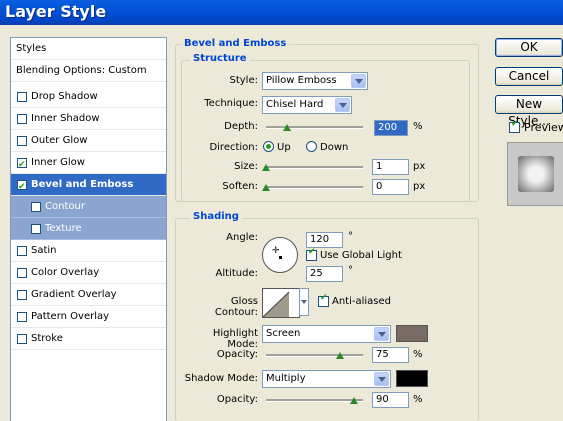 The height and width of the screenshot is (421, 563). I want to click on style-select: Pillow Emboss, so click(315, 81).